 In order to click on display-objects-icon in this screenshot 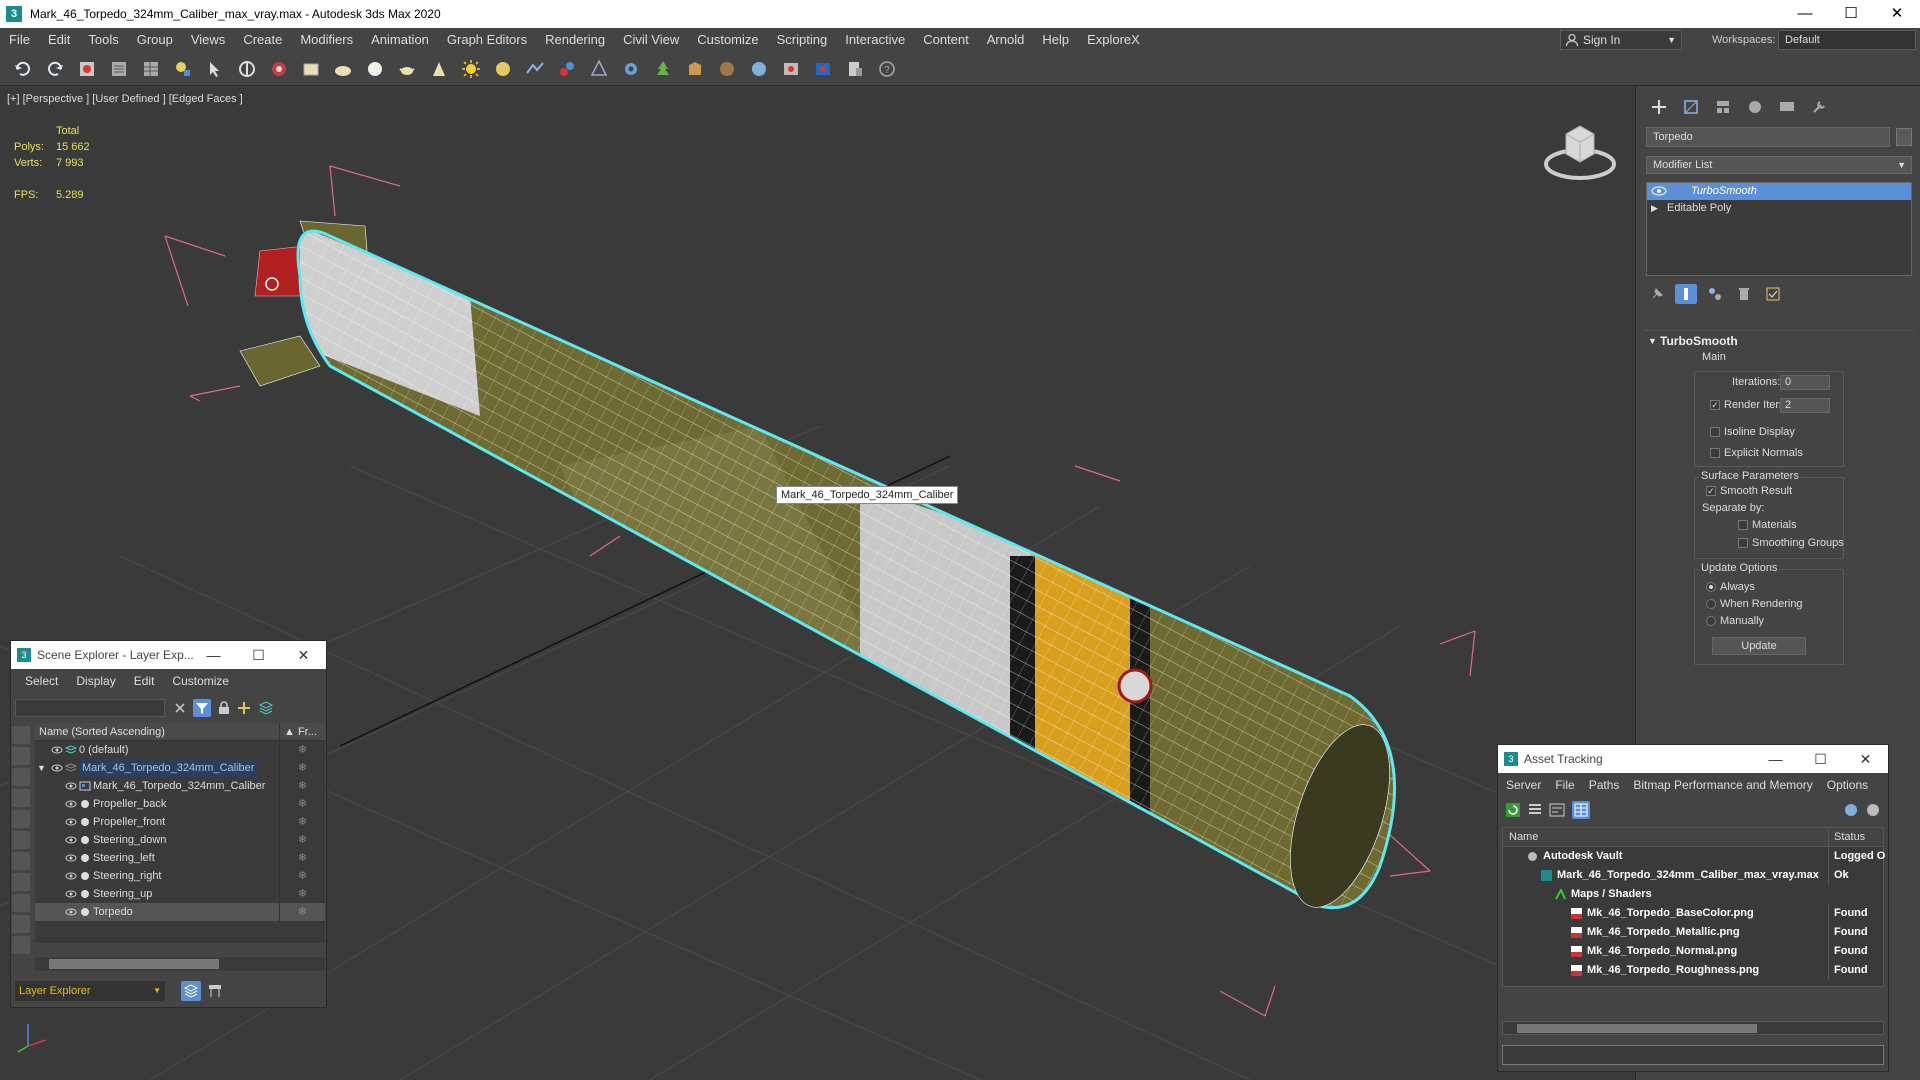, I will do `click(21, 735)`.